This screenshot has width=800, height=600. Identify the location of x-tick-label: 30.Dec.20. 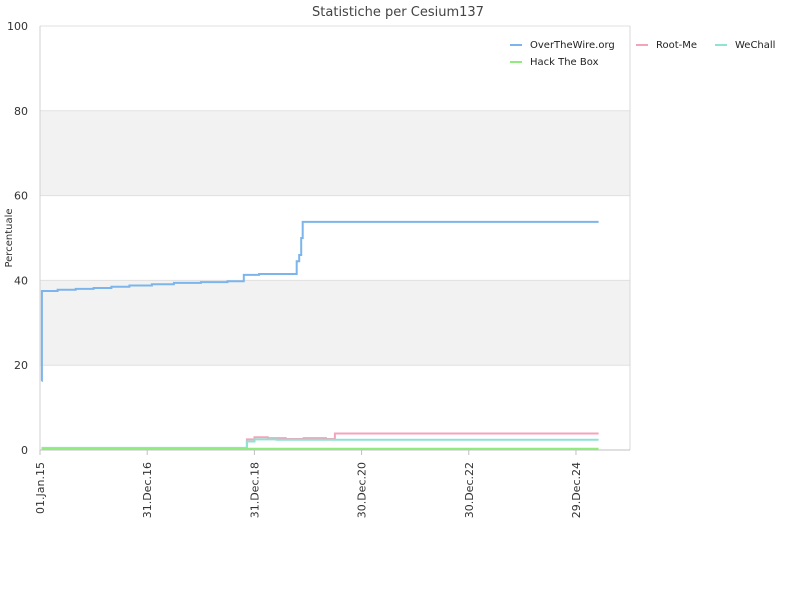
(362, 490).